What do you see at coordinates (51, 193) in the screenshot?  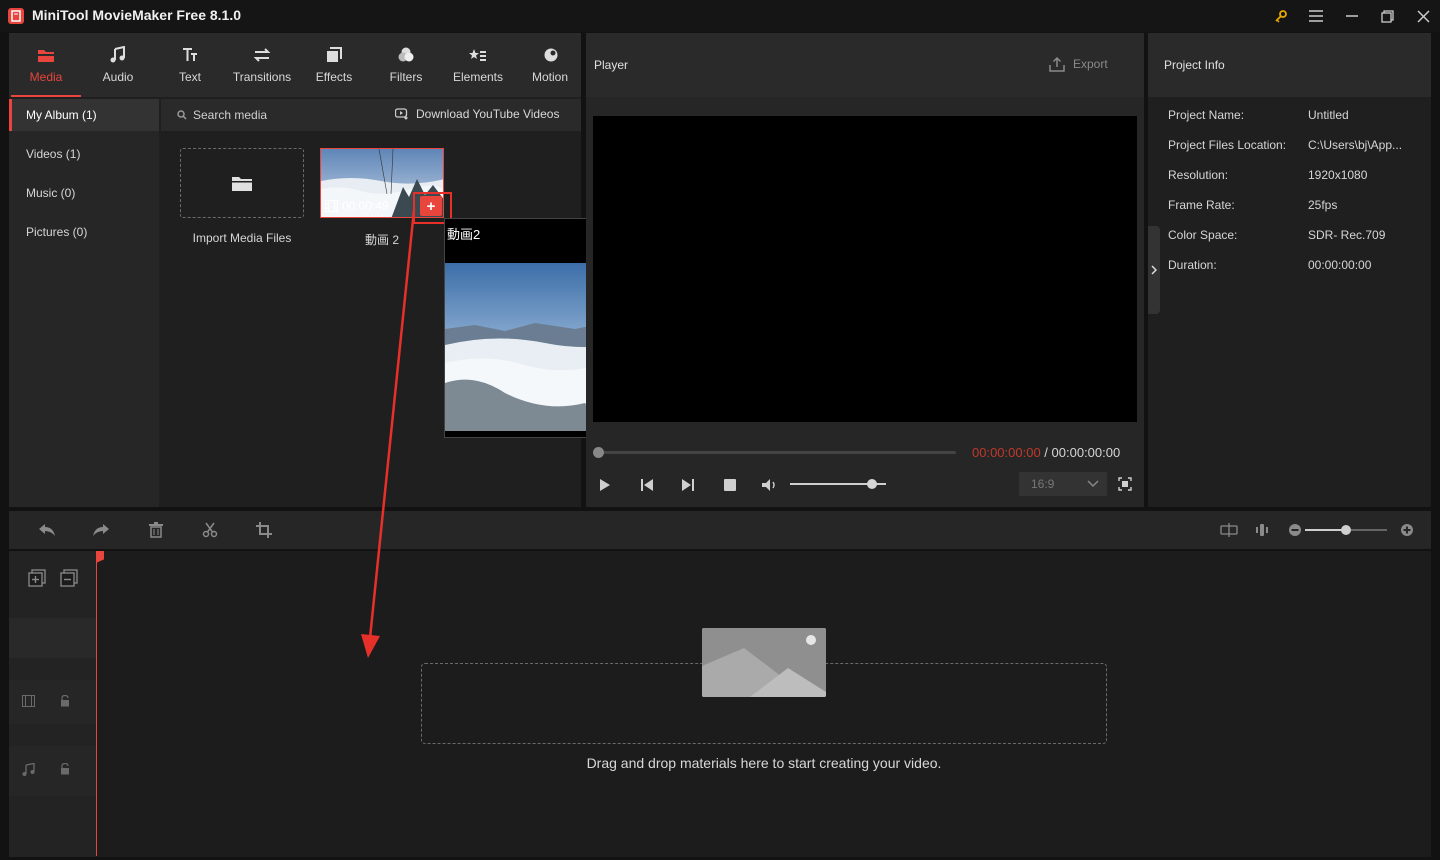 I see `sidebar-item-label: Music (0)` at bounding box center [51, 193].